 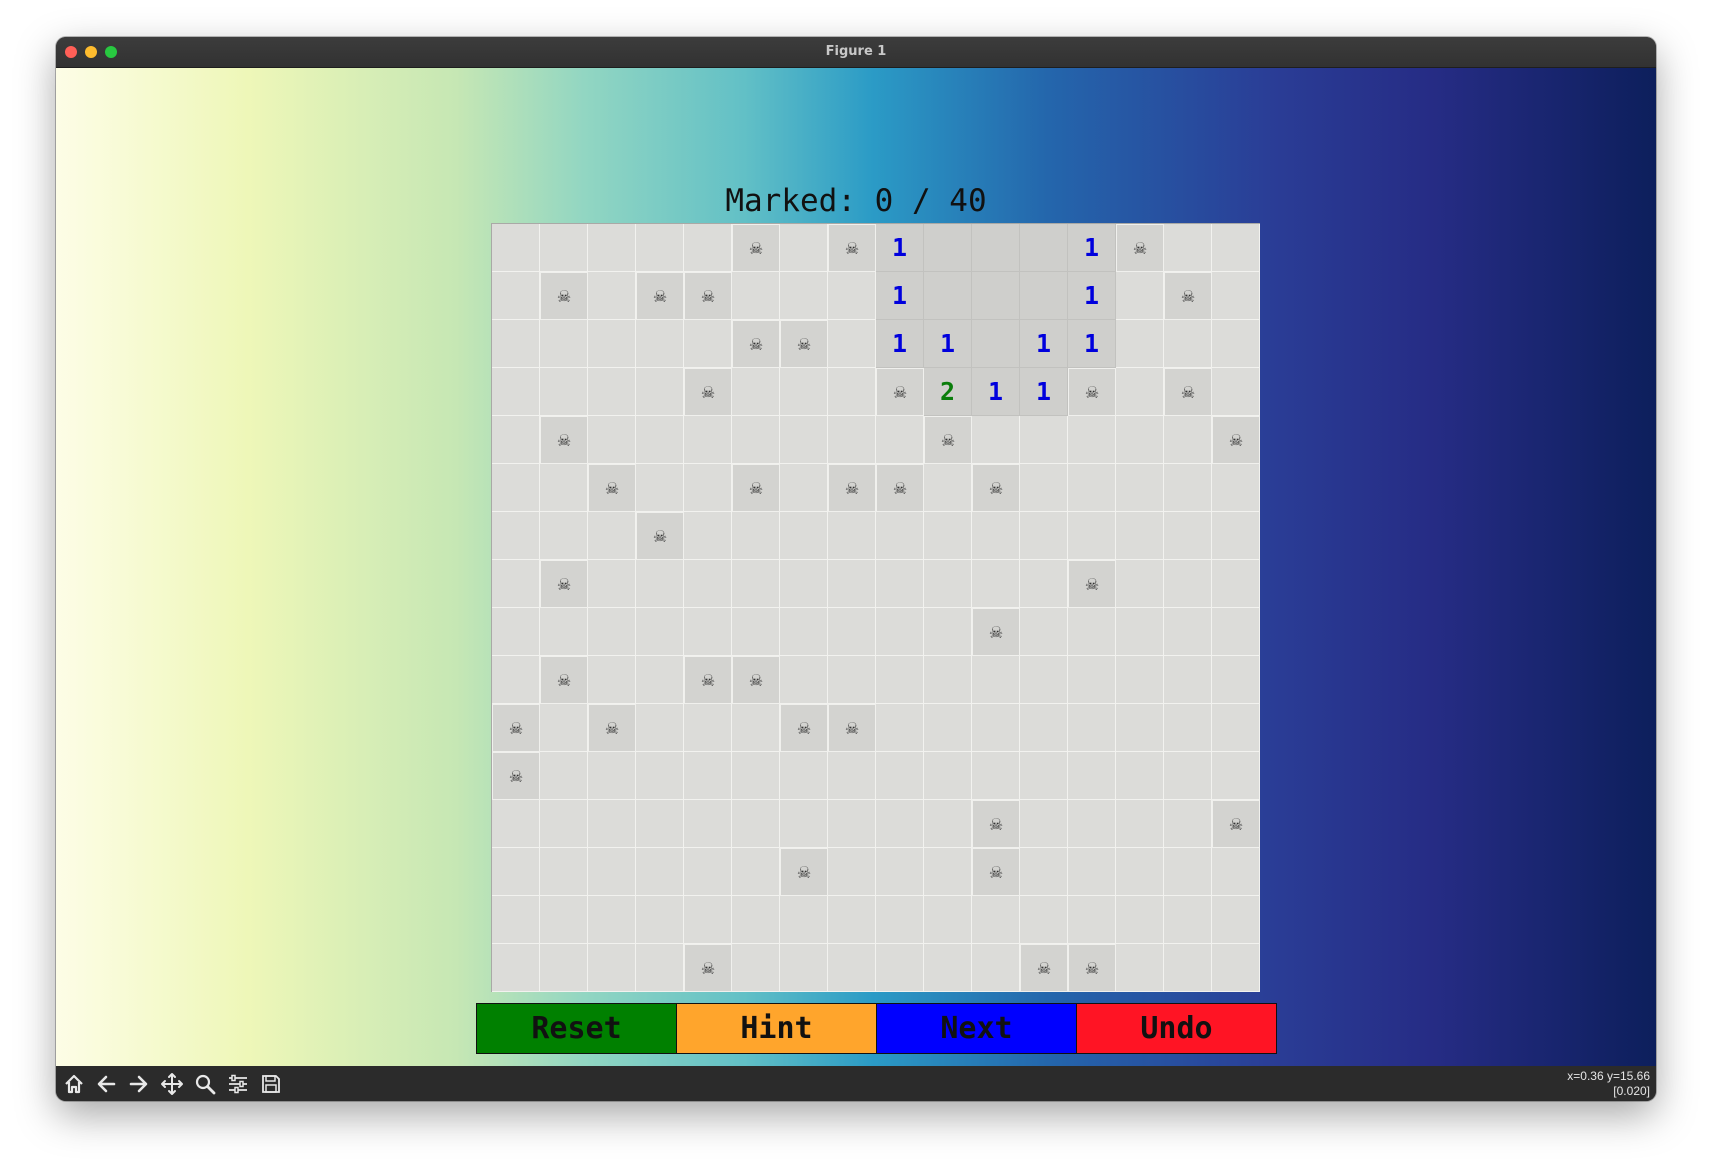 What do you see at coordinates (948, 392) in the screenshot?
I see `number-cell: 2` at bounding box center [948, 392].